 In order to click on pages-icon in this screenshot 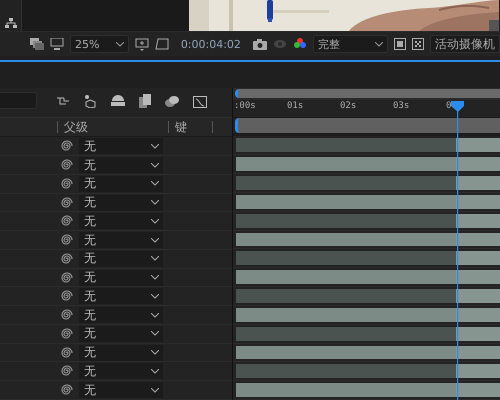, I will do `click(145, 101)`.